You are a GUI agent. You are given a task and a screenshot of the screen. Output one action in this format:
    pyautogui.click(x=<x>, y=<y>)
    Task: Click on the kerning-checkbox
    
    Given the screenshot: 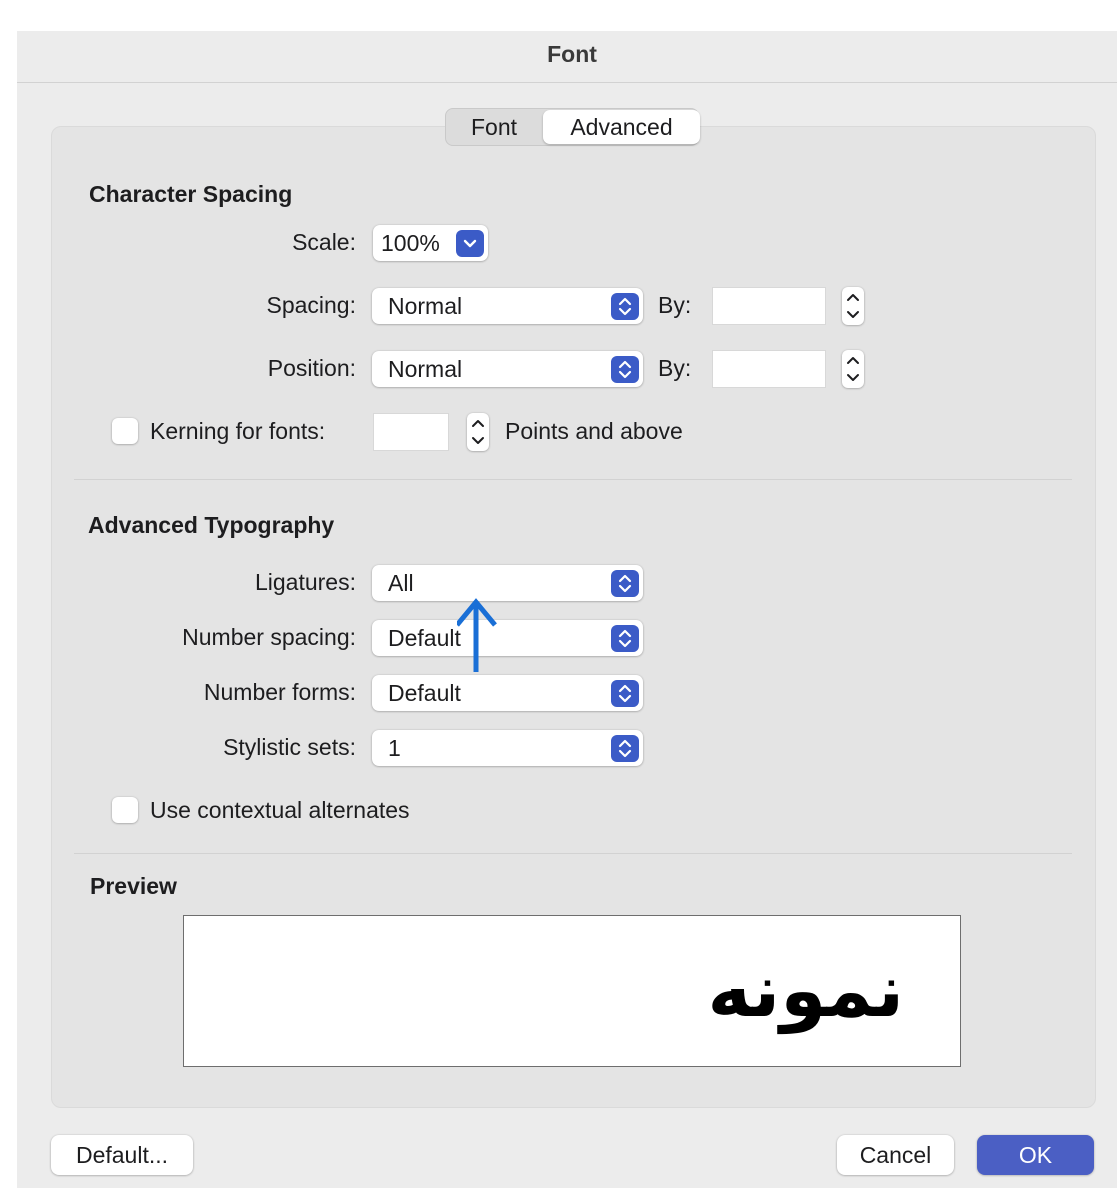 What is the action you would take?
    pyautogui.click(x=125, y=431)
    